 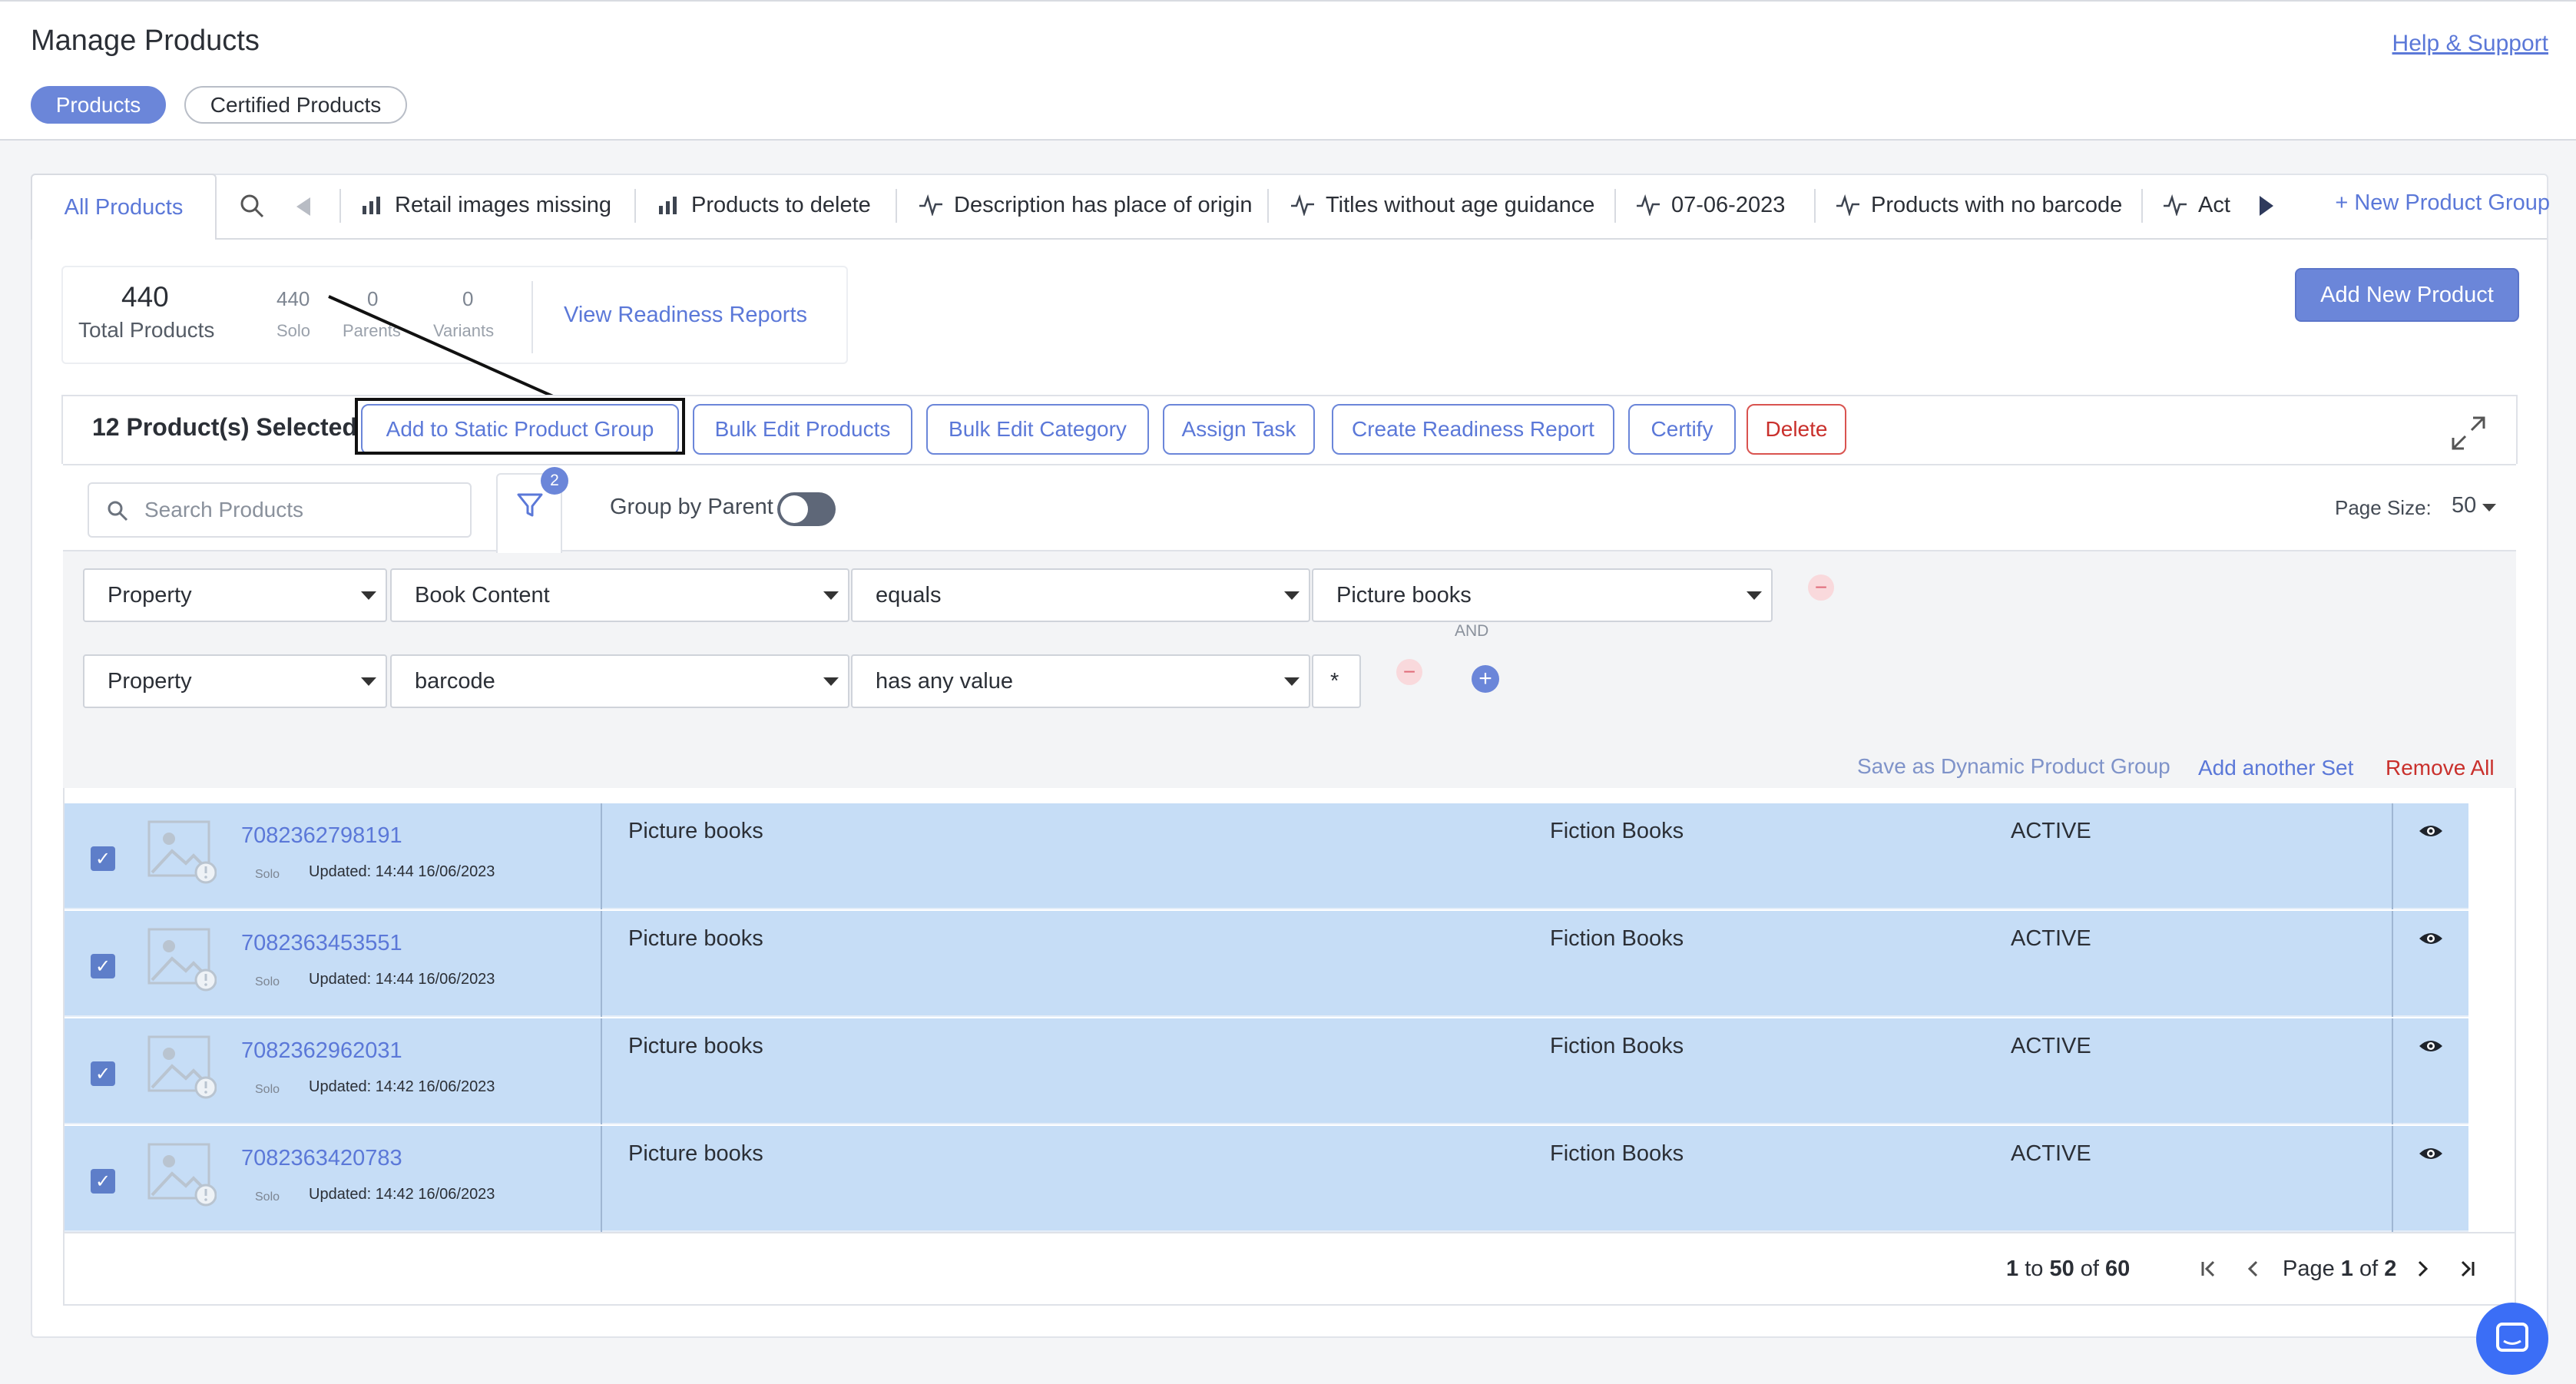 I want to click on add-another-set-link: Add another Set, so click(x=2276, y=768).